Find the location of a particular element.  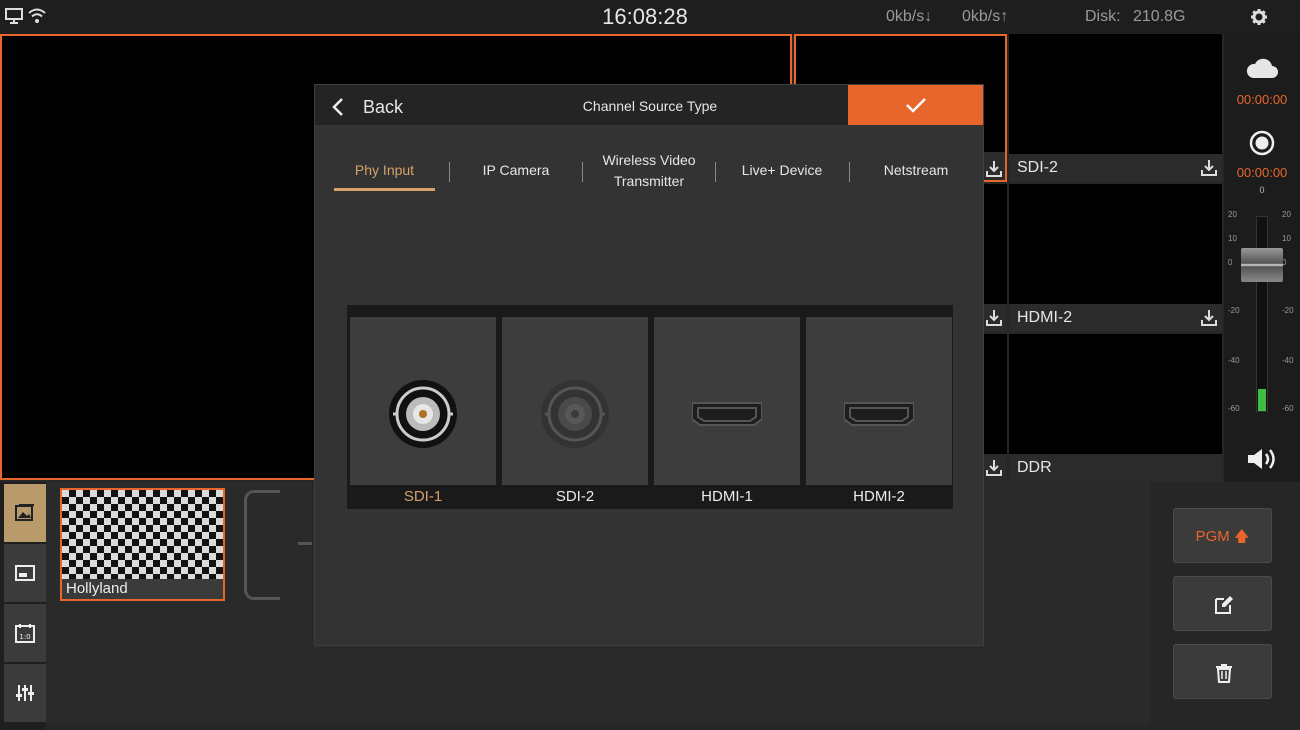

audio-level-meter is located at coordinates (1262, 314).